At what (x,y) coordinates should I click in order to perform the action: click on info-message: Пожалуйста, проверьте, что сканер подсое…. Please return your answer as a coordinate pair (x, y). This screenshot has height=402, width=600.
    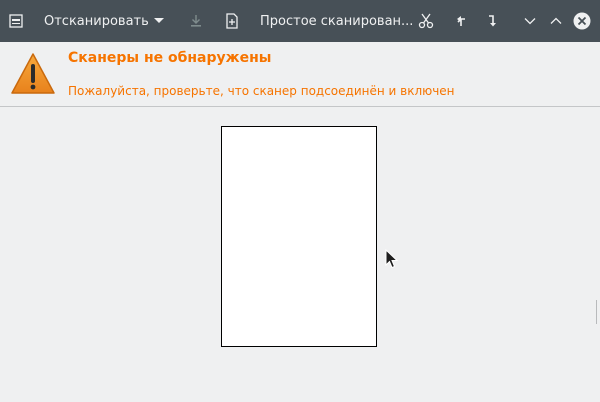
    Looking at the image, I should click on (261, 91).